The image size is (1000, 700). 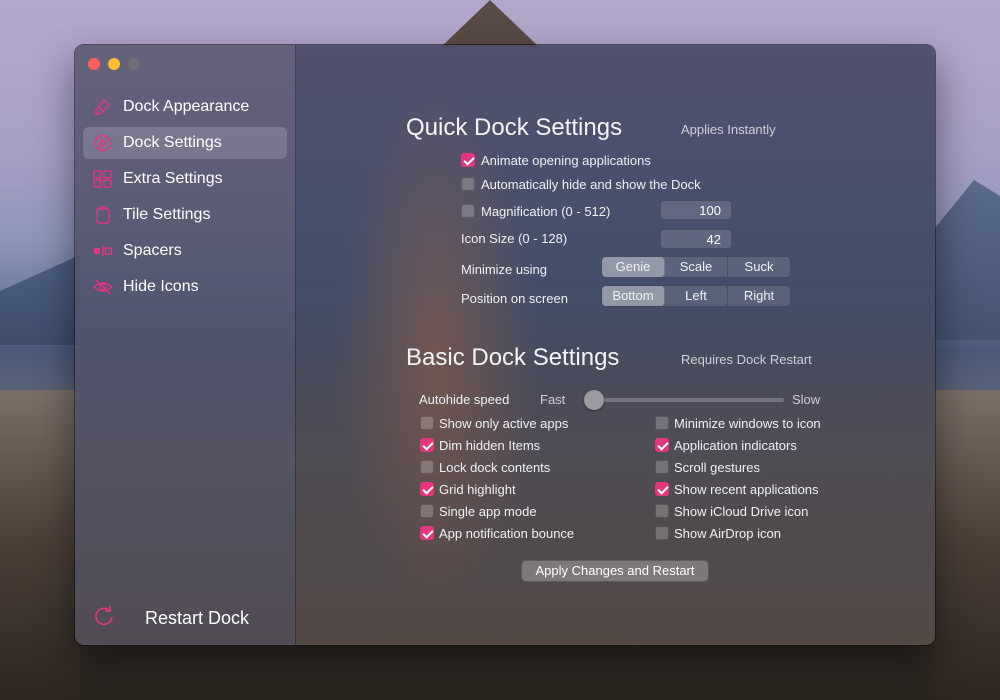 What do you see at coordinates (490, 445) in the screenshot?
I see `option-label: Dim hidden Items` at bounding box center [490, 445].